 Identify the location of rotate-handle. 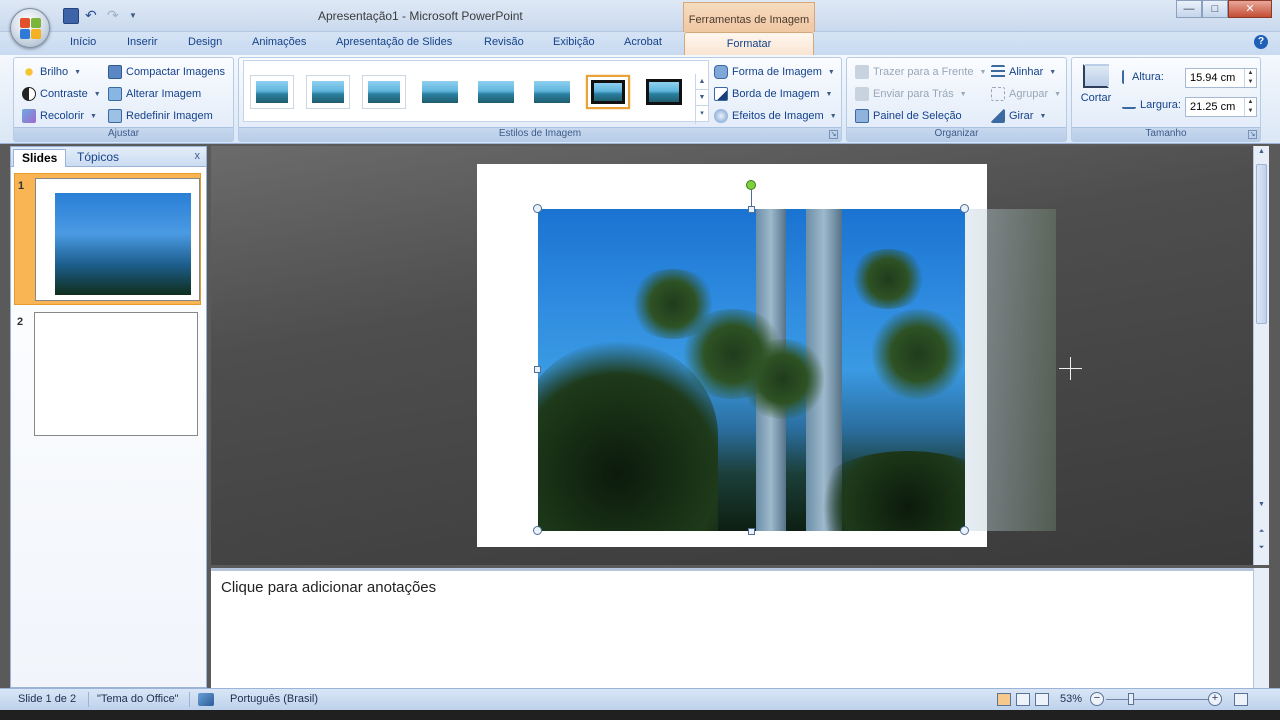
(751, 185).